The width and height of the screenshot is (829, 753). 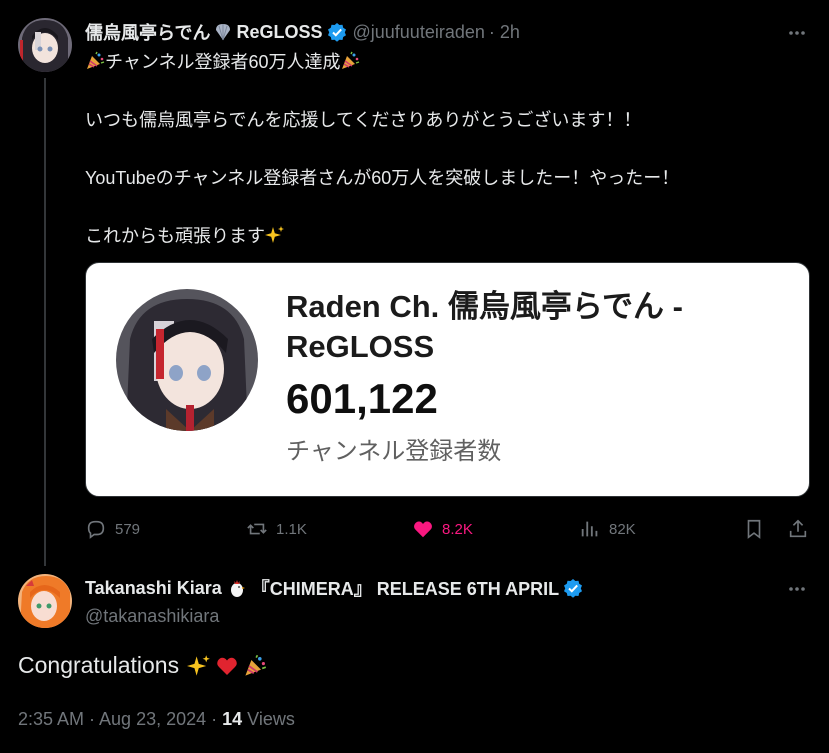 I want to click on reply-timestamp: 2:35 AM · Aug 23, 2024 ·, so click(x=120, y=719).